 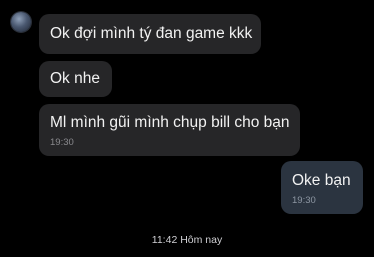 What do you see at coordinates (170, 122) in the screenshot?
I see `message-text: Ml mình gũi mình chụp bill cho bạn` at bounding box center [170, 122].